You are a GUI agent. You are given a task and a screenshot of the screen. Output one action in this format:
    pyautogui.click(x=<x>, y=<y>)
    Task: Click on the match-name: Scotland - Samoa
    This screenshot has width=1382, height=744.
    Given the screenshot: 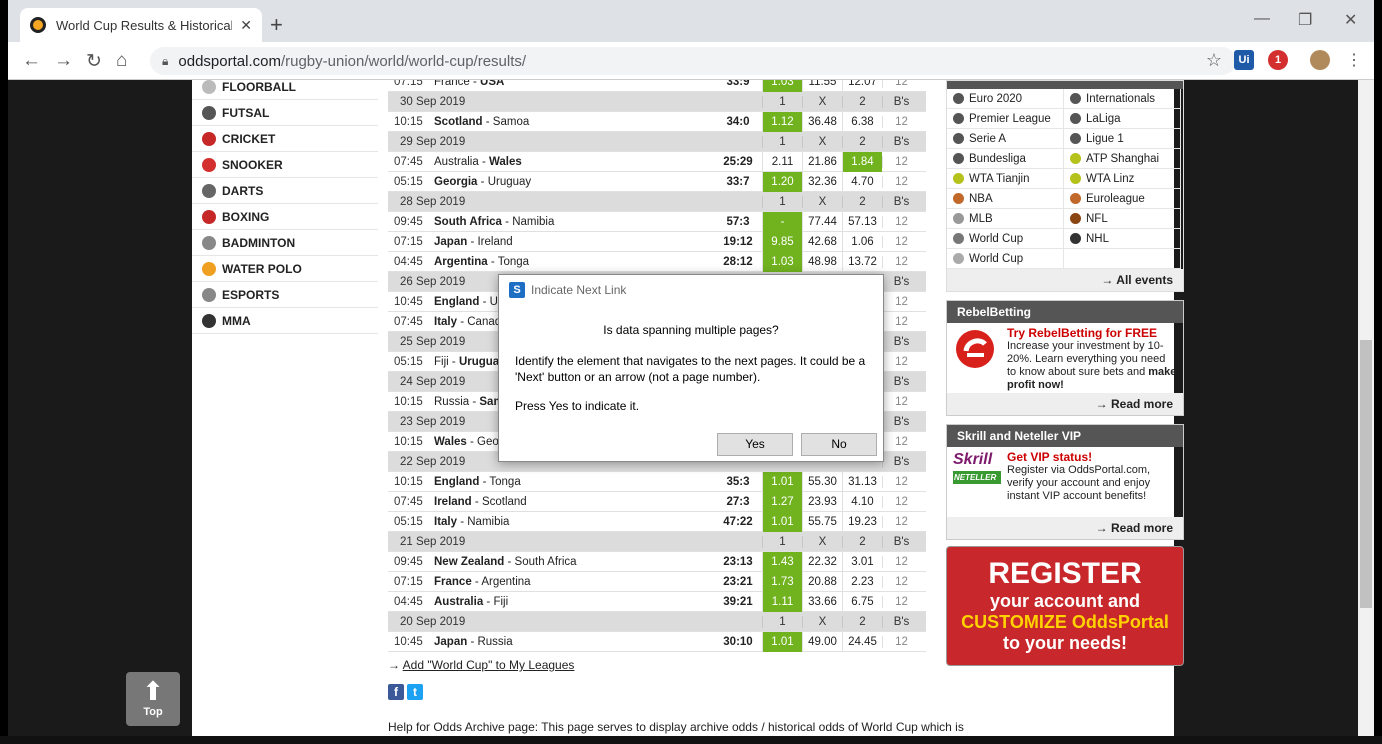 What is the action you would take?
    pyautogui.click(x=571, y=122)
    